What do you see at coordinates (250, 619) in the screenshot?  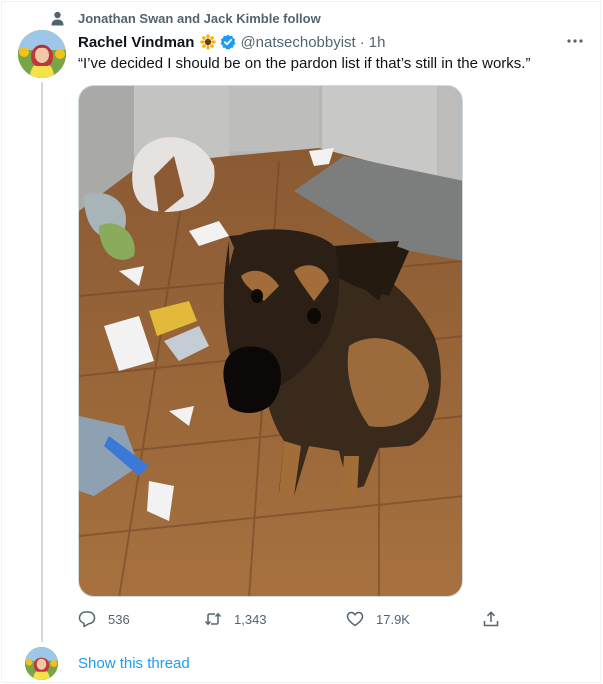 I see `retweet-count: 1,343` at bounding box center [250, 619].